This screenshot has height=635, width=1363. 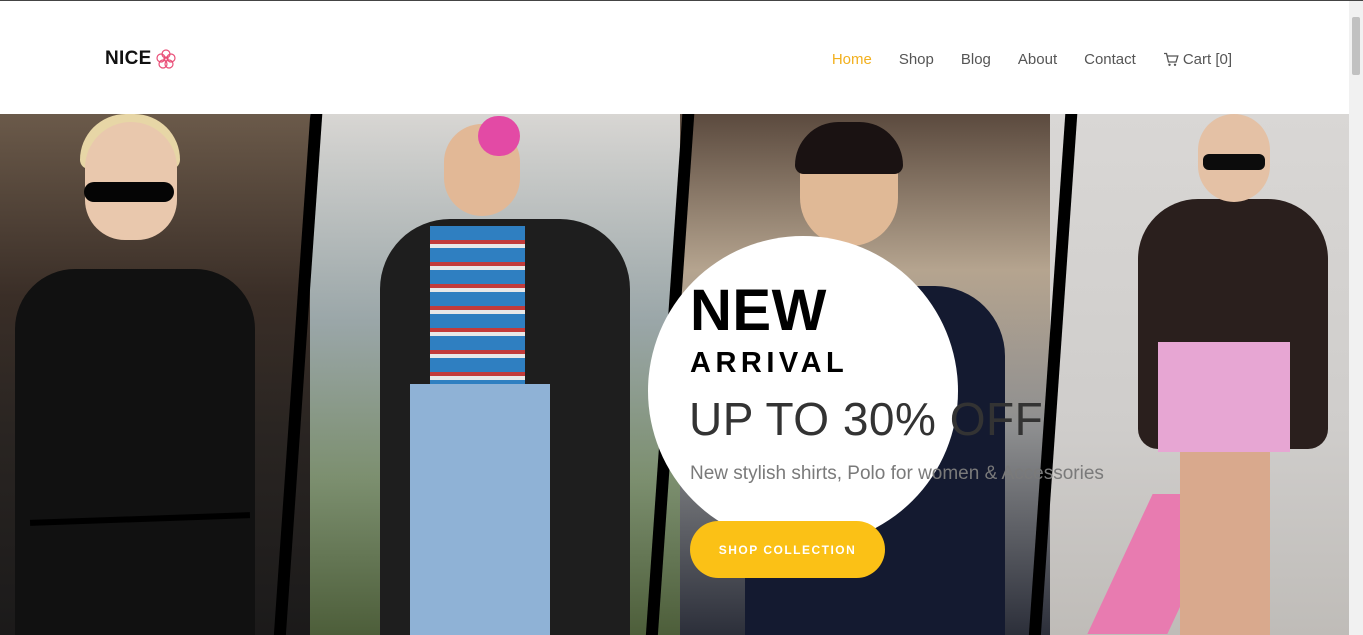 What do you see at coordinates (477, 306) in the screenshot?
I see `model-2-striped-polo` at bounding box center [477, 306].